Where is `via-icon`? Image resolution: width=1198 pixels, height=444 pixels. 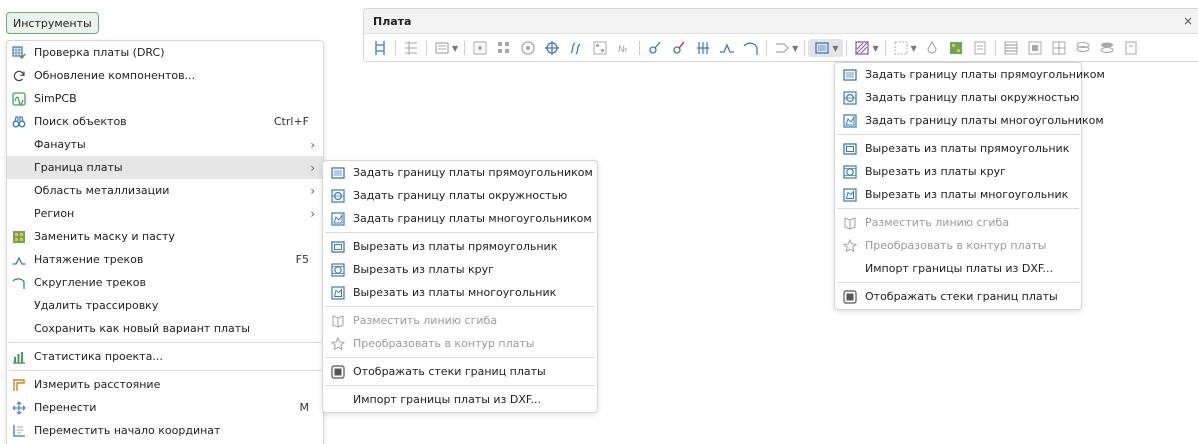 via-icon is located at coordinates (528, 48).